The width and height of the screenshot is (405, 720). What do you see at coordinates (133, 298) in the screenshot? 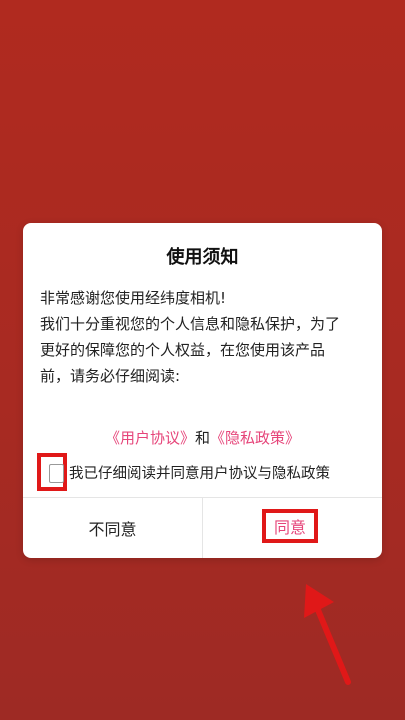
I see `greeting-text: 非常感谢您使用经纬度相机!` at bounding box center [133, 298].